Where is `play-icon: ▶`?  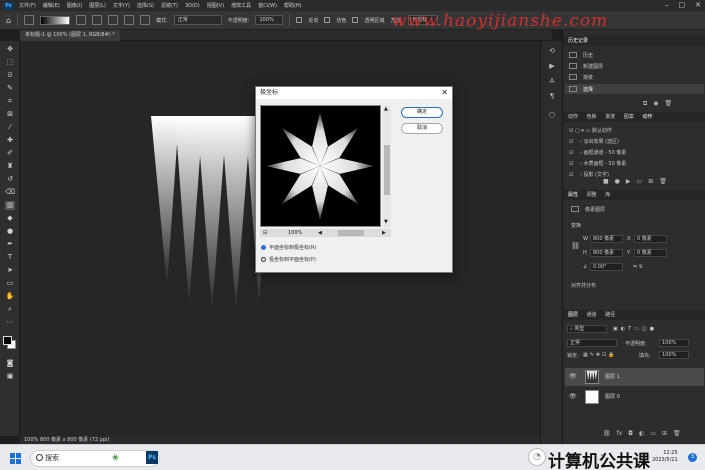 play-icon: ▶ is located at coordinates (628, 181).